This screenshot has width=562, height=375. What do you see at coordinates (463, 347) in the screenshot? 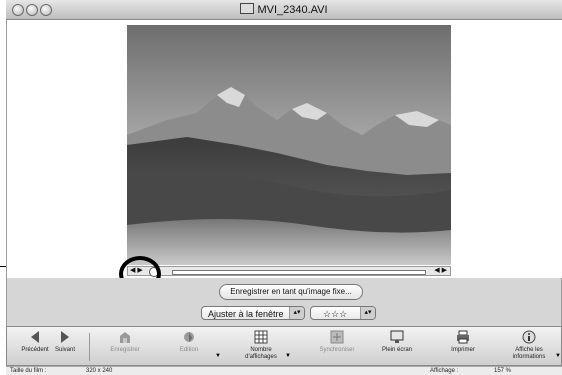
I see `print-button: Imprimer` at bounding box center [463, 347].